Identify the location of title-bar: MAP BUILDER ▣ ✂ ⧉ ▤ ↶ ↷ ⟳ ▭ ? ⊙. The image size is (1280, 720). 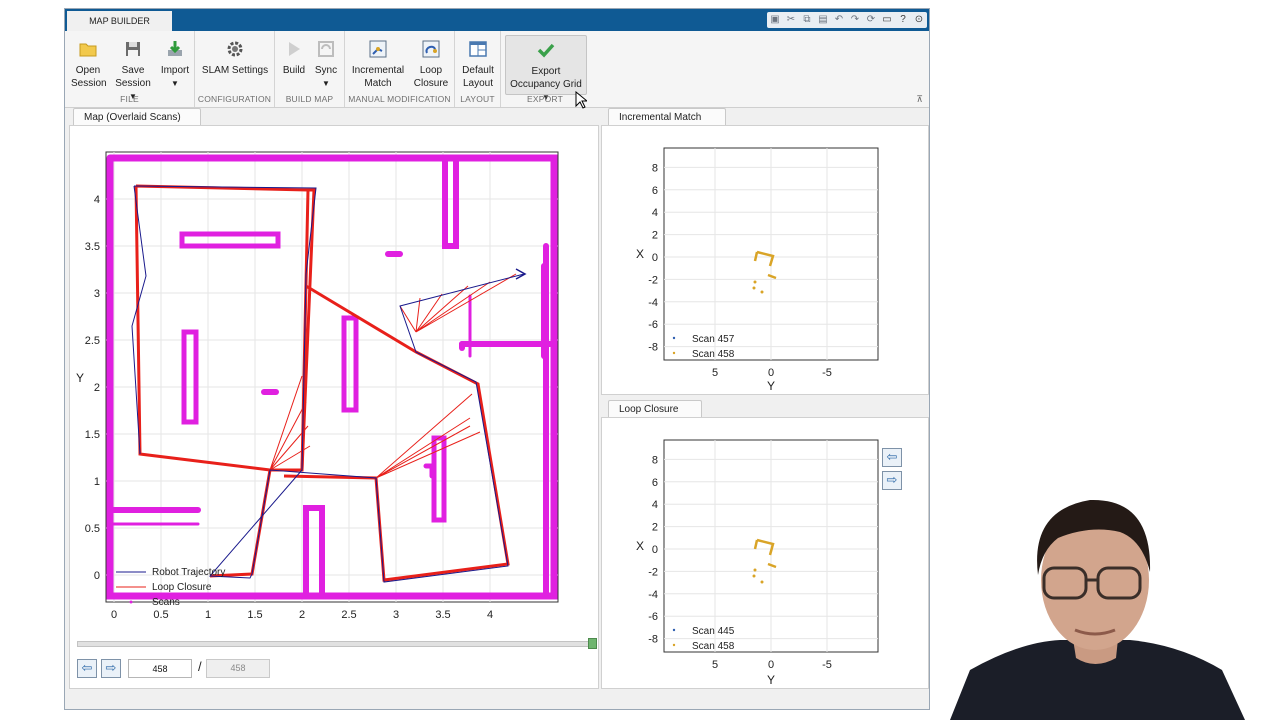
(497, 20).